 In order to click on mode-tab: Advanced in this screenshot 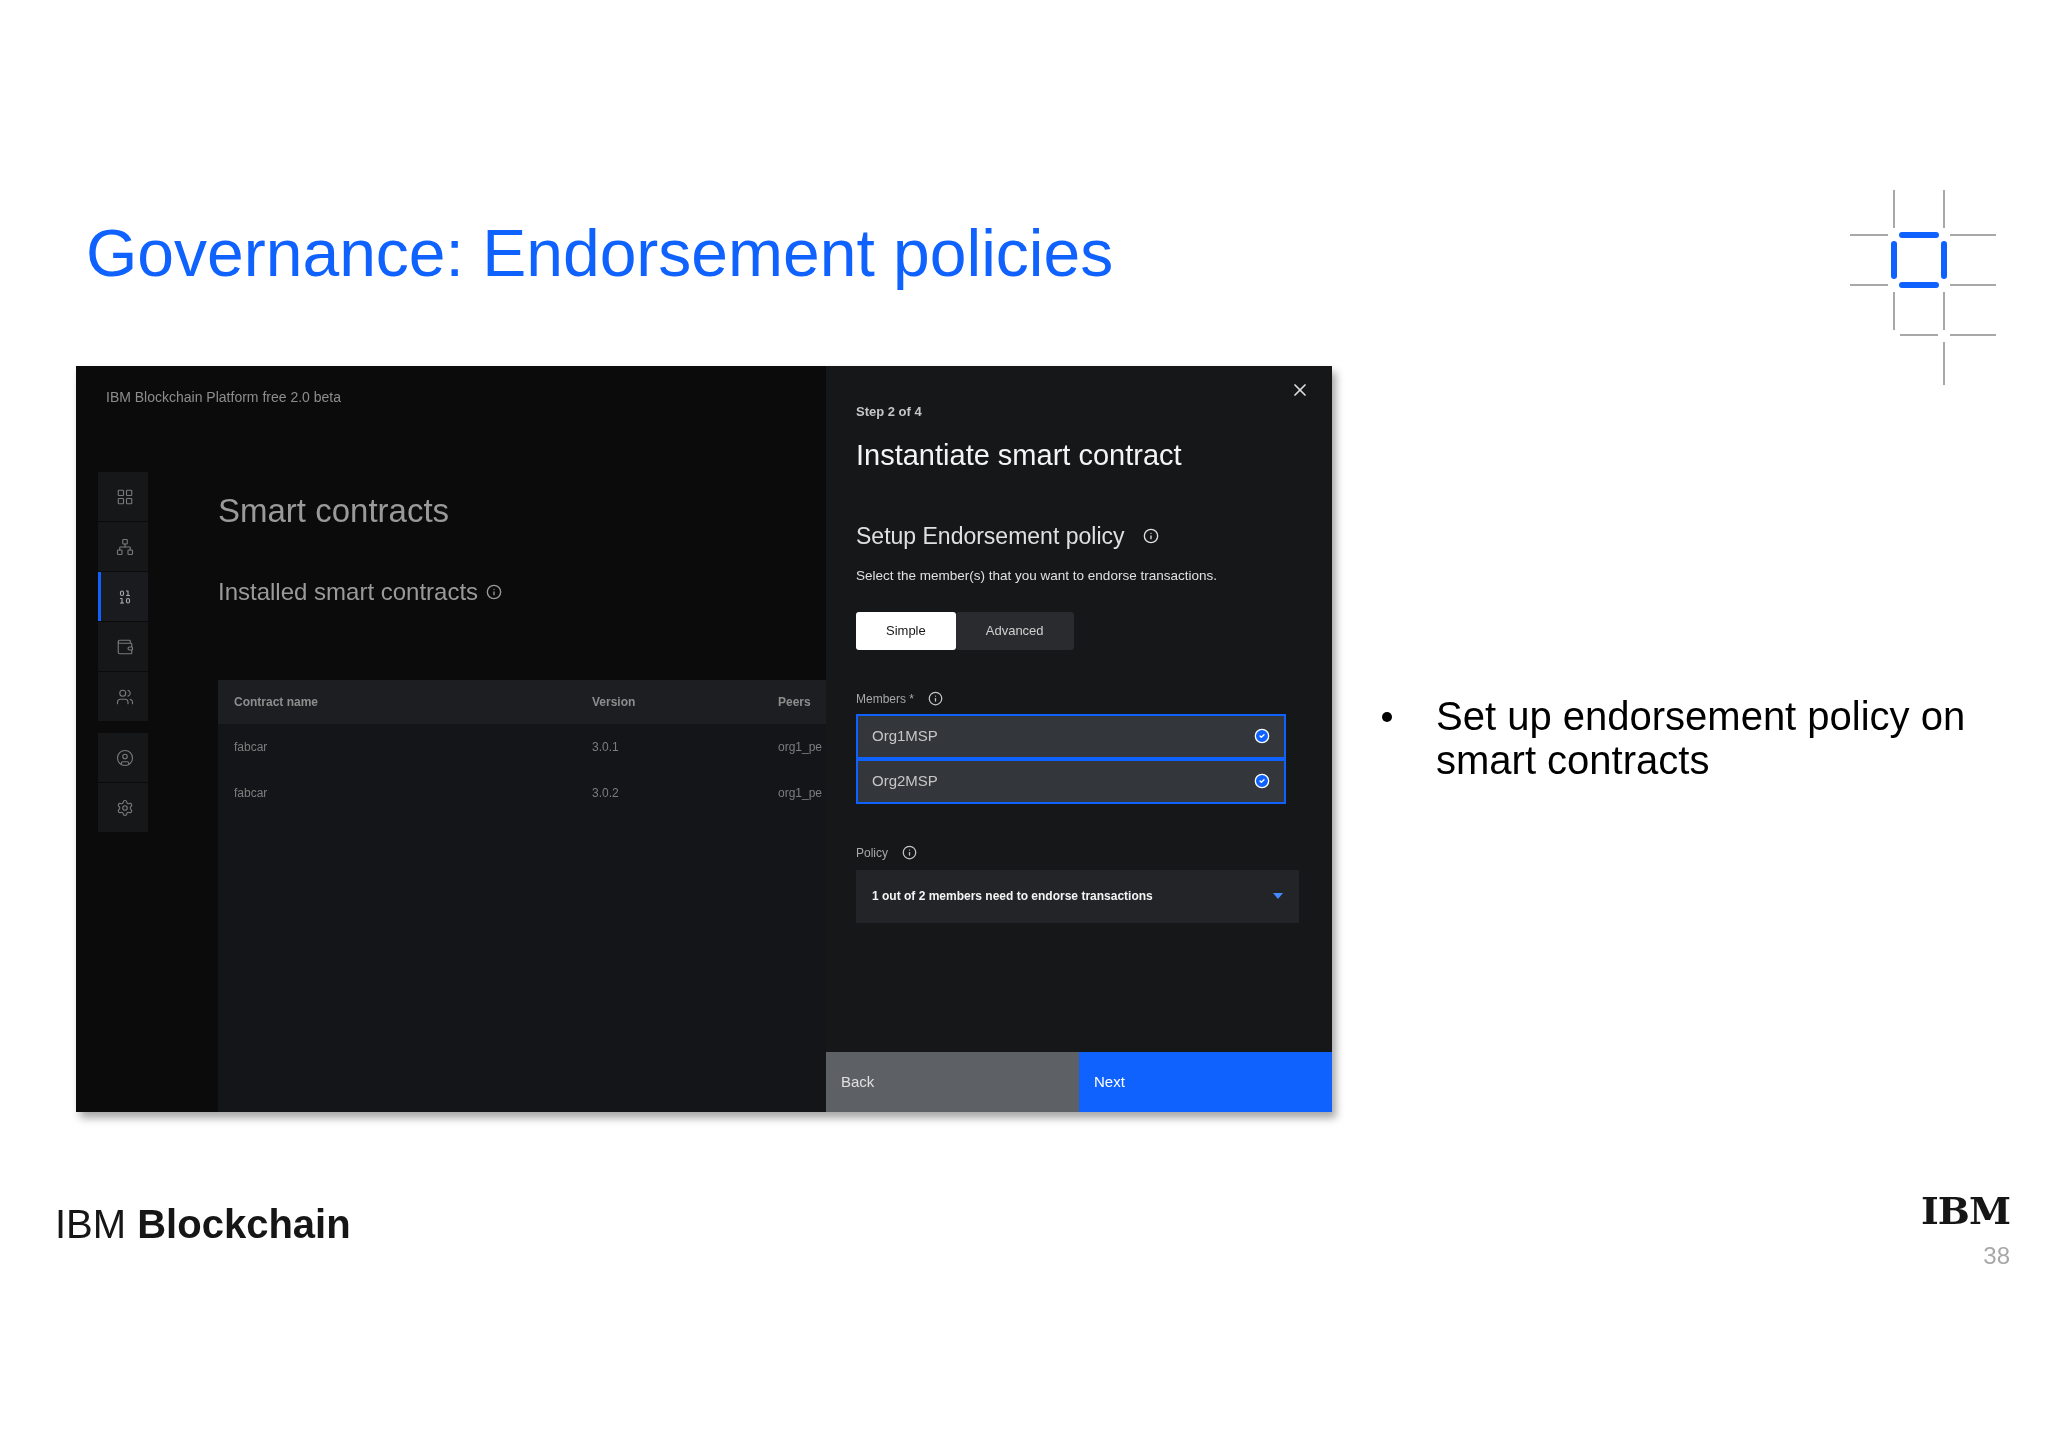, I will do `click(1014, 630)`.